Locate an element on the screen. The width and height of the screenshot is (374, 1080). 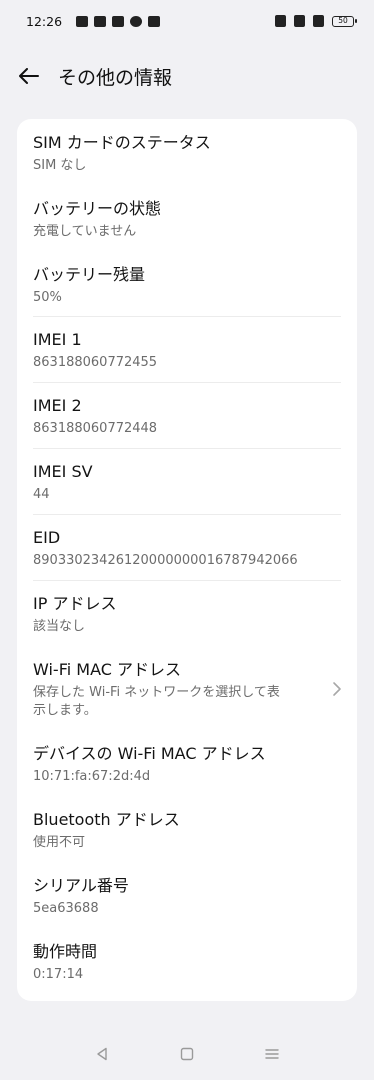
triangle-back-icon is located at coordinates (102, 1054).